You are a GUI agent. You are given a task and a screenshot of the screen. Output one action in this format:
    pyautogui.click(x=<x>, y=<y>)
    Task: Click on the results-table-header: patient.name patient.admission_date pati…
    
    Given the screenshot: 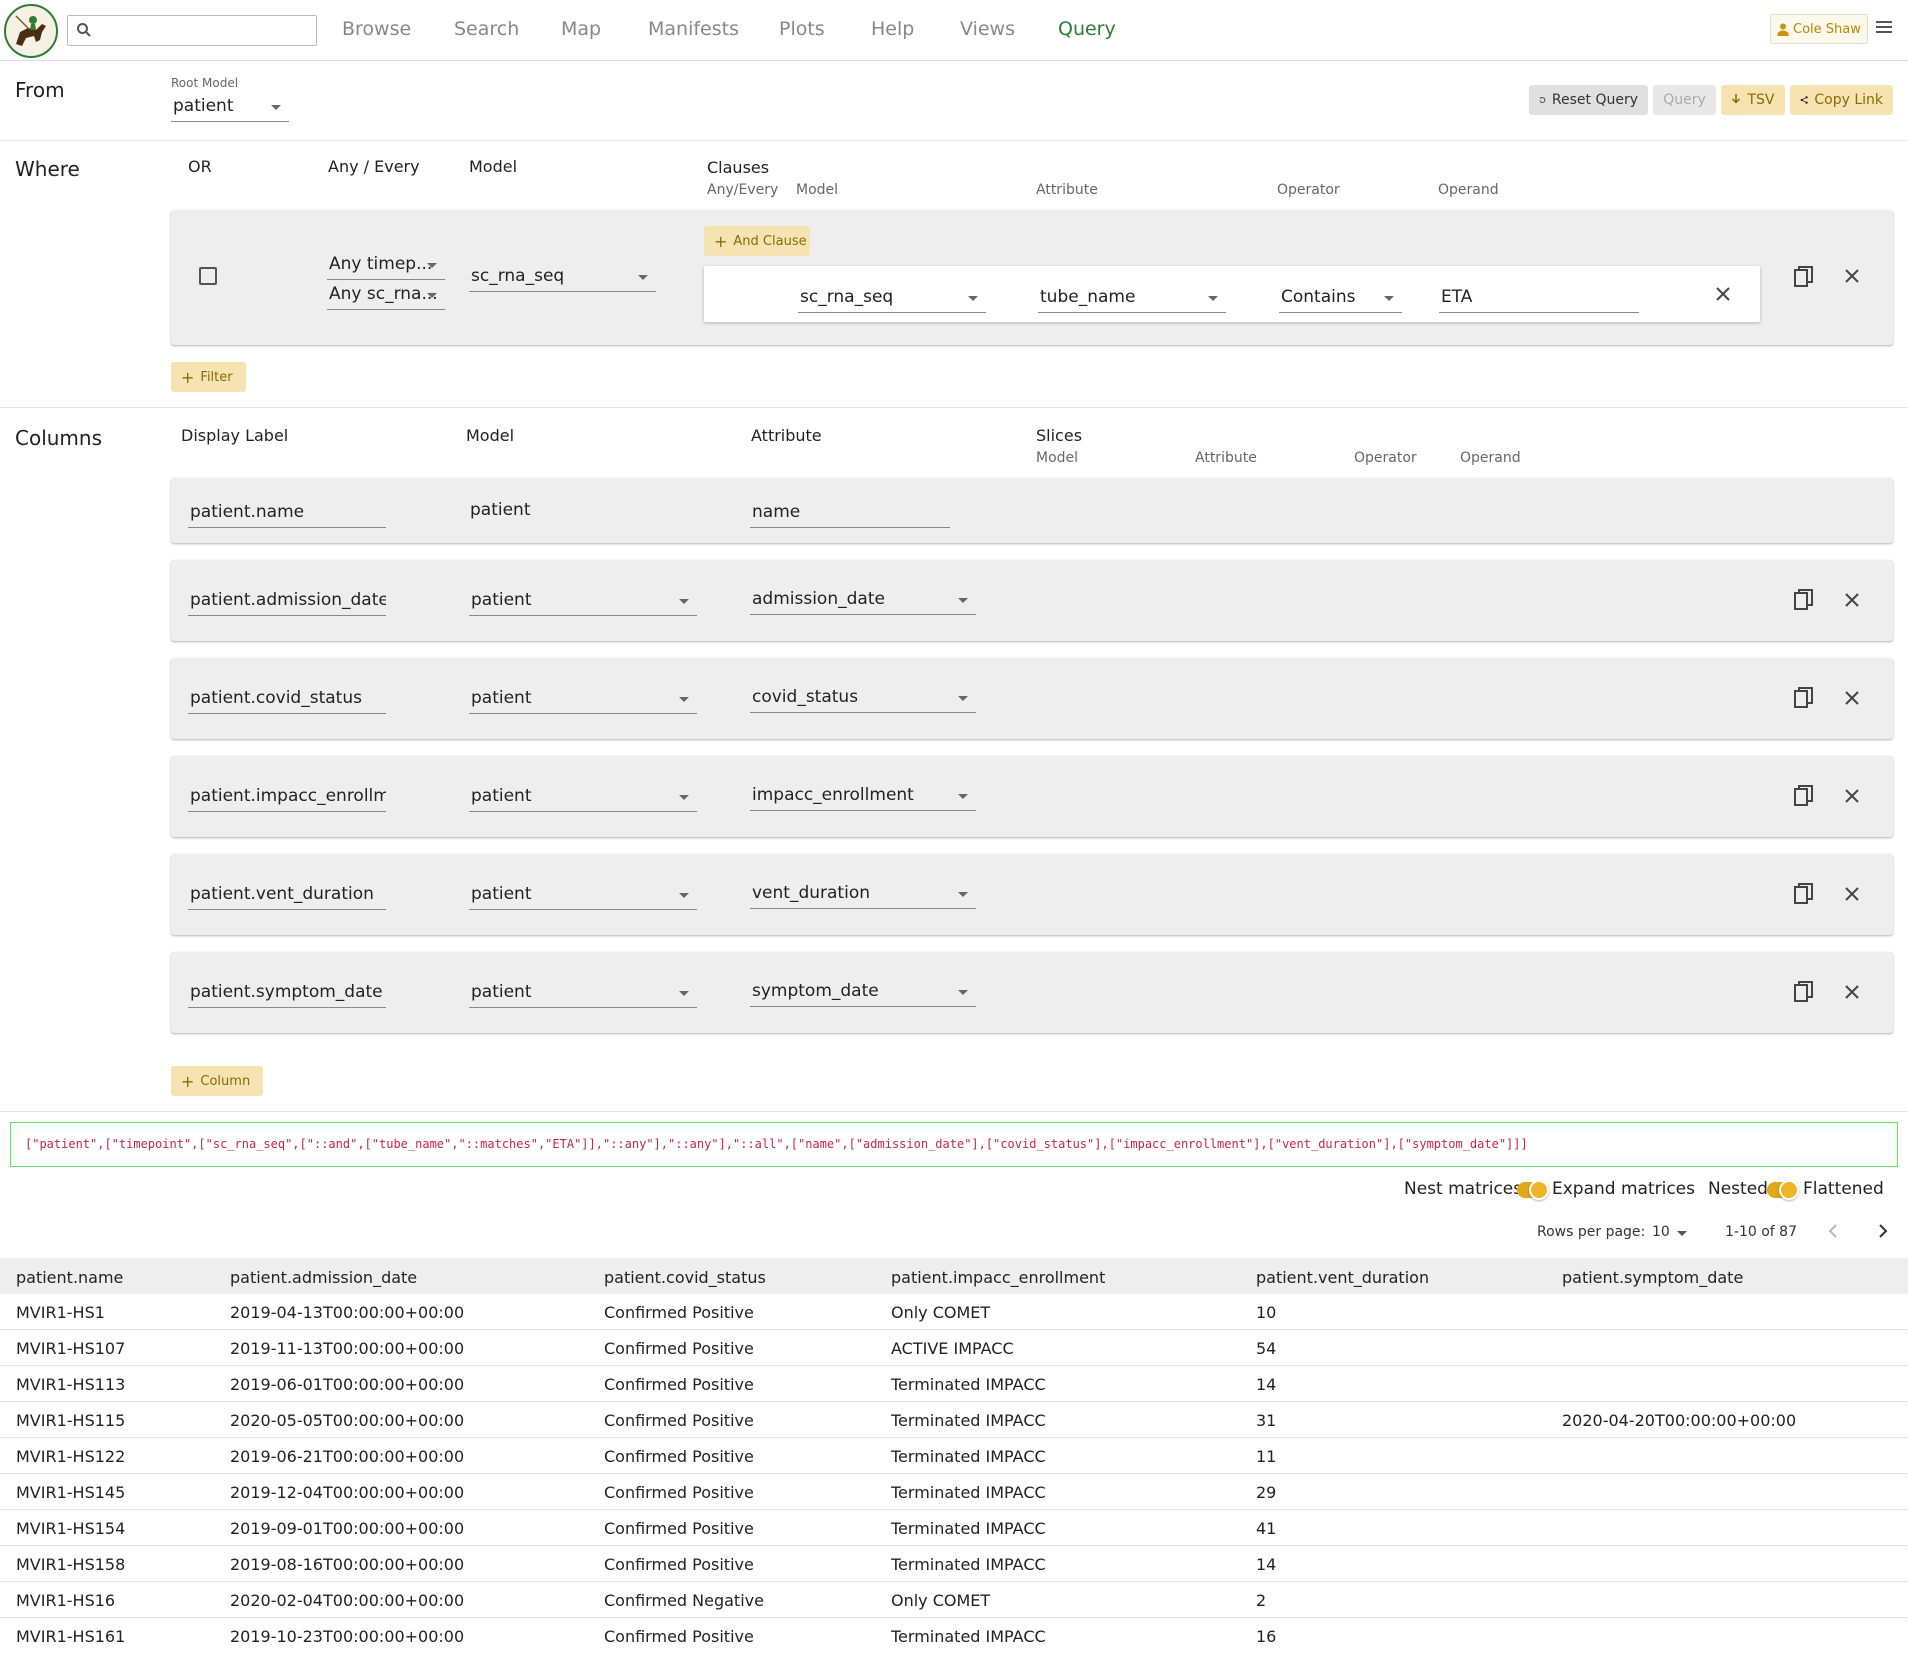 What is the action you would take?
    pyautogui.click(x=954, y=1276)
    